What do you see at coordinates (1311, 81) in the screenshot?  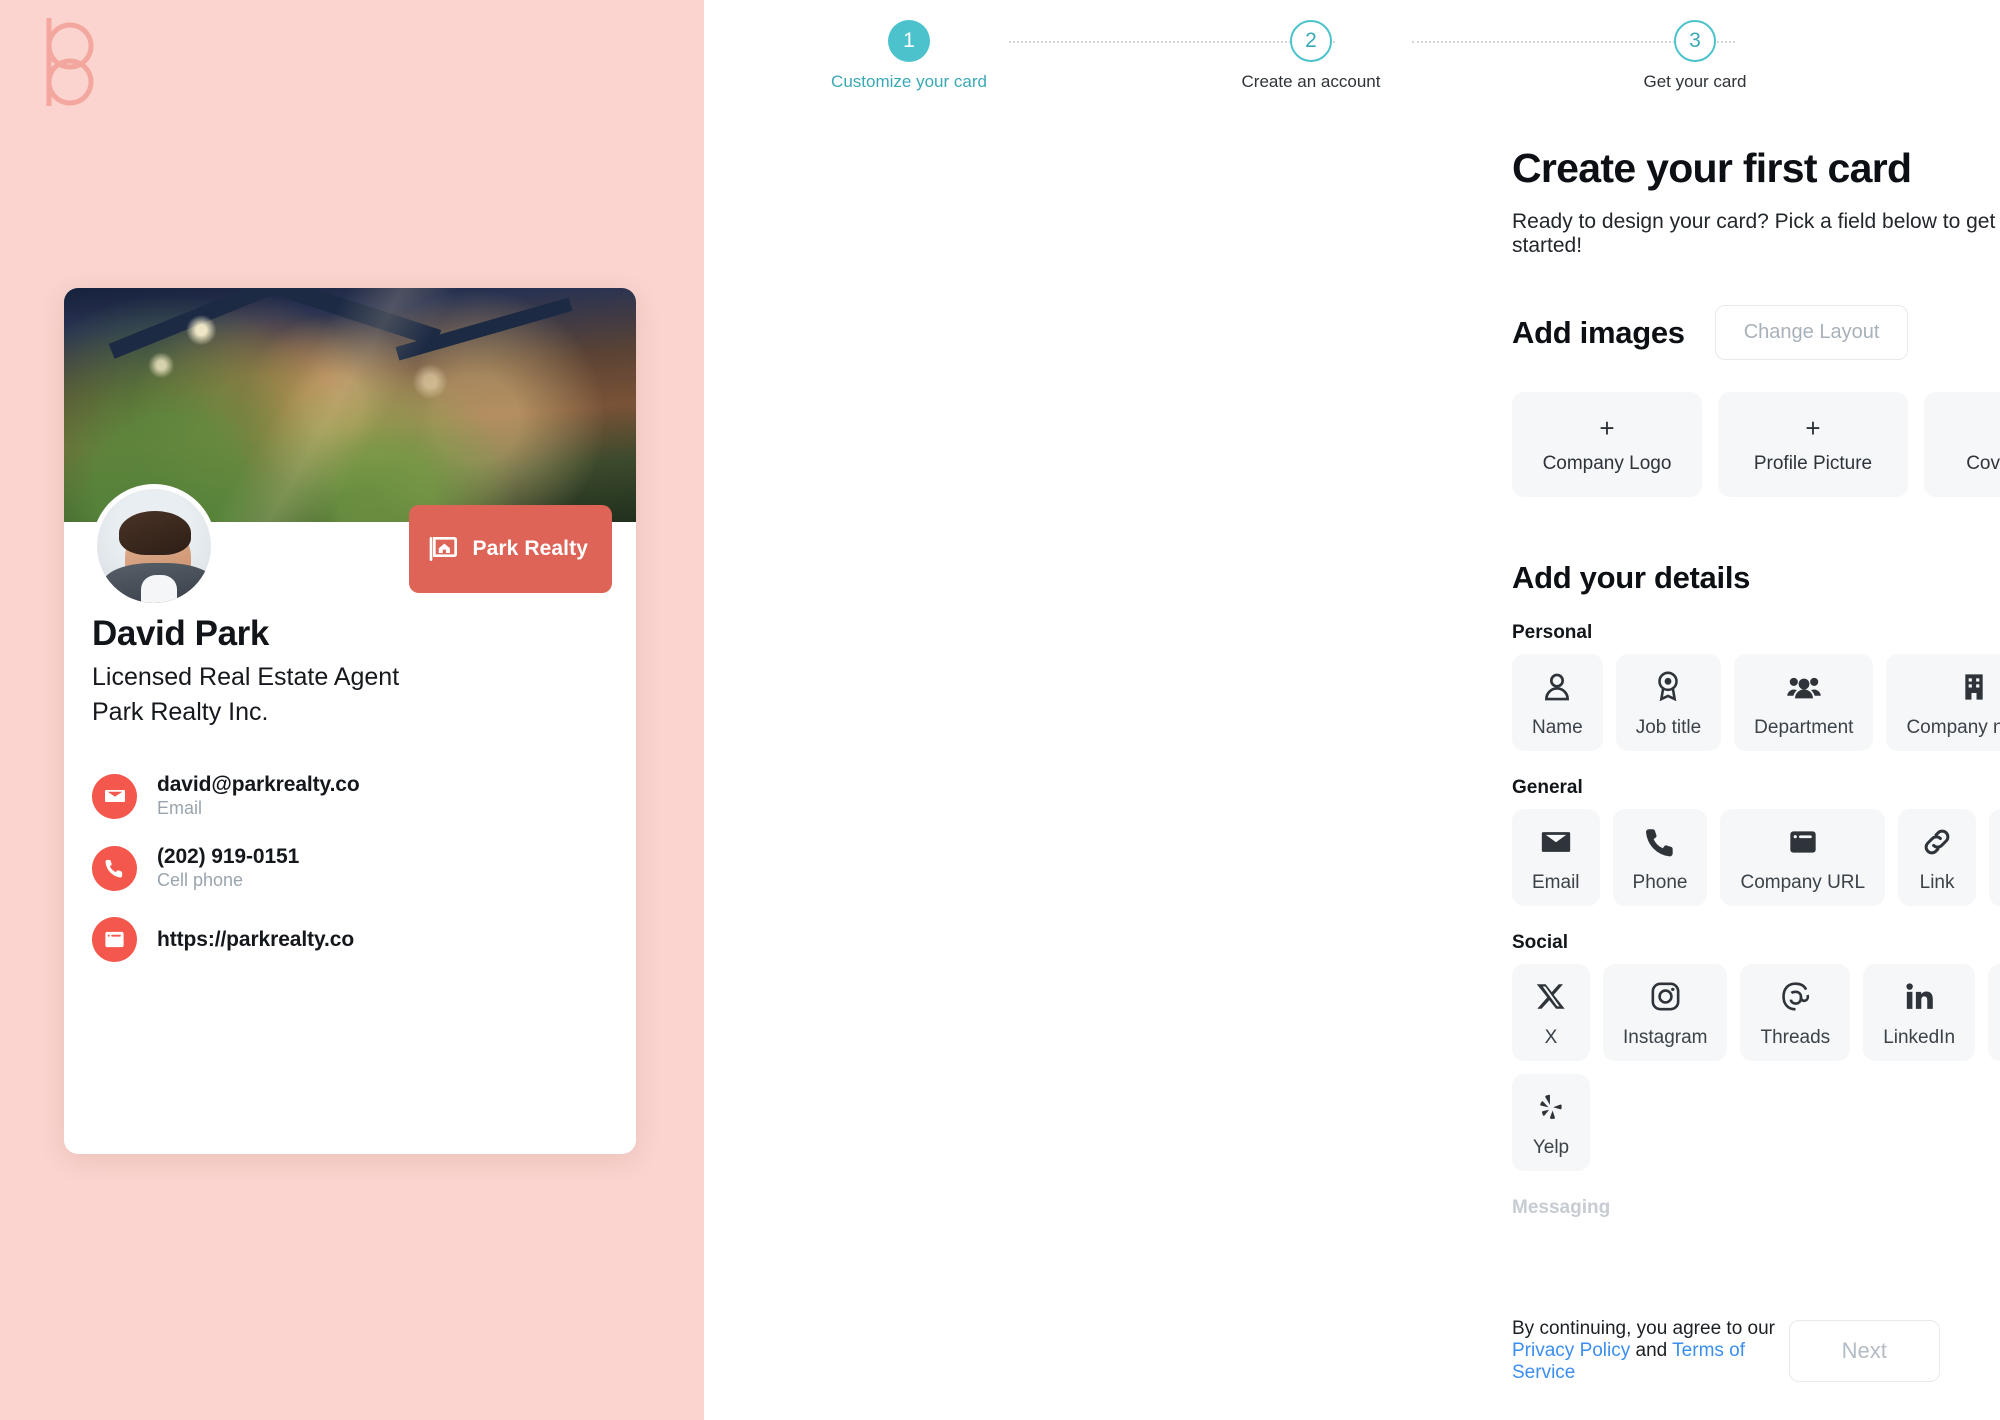 I see `step-2-caption: Create an account` at bounding box center [1311, 81].